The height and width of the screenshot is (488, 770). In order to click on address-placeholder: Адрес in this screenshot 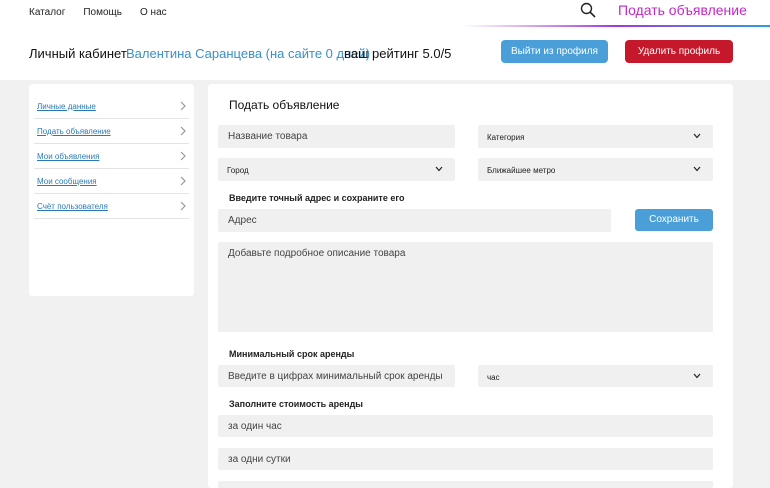, I will do `click(242, 220)`.